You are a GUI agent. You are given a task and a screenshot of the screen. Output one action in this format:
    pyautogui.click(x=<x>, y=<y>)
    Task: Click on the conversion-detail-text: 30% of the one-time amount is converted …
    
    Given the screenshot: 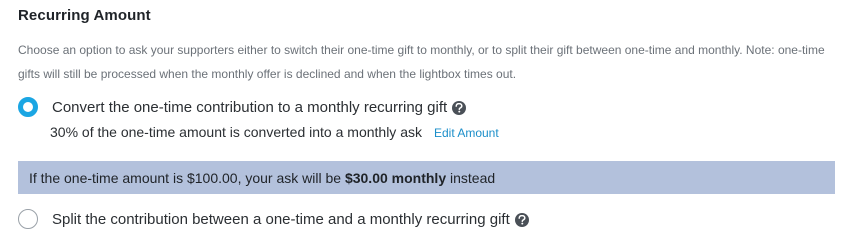 What is the action you would take?
    pyautogui.click(x=236, y=132)
    